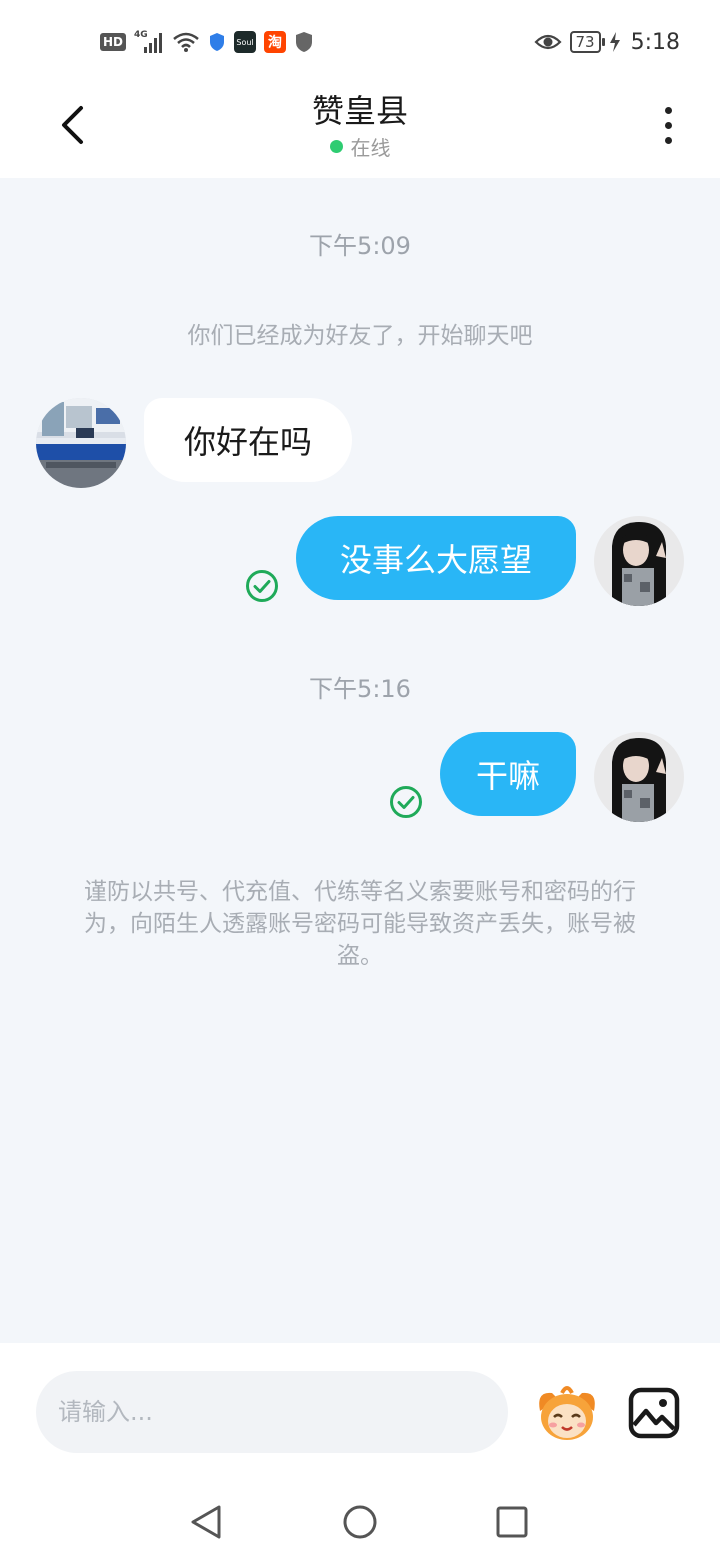 The width and height of the screenshot is (720, 1560). I want to click on message-input, so click(283, 1412).